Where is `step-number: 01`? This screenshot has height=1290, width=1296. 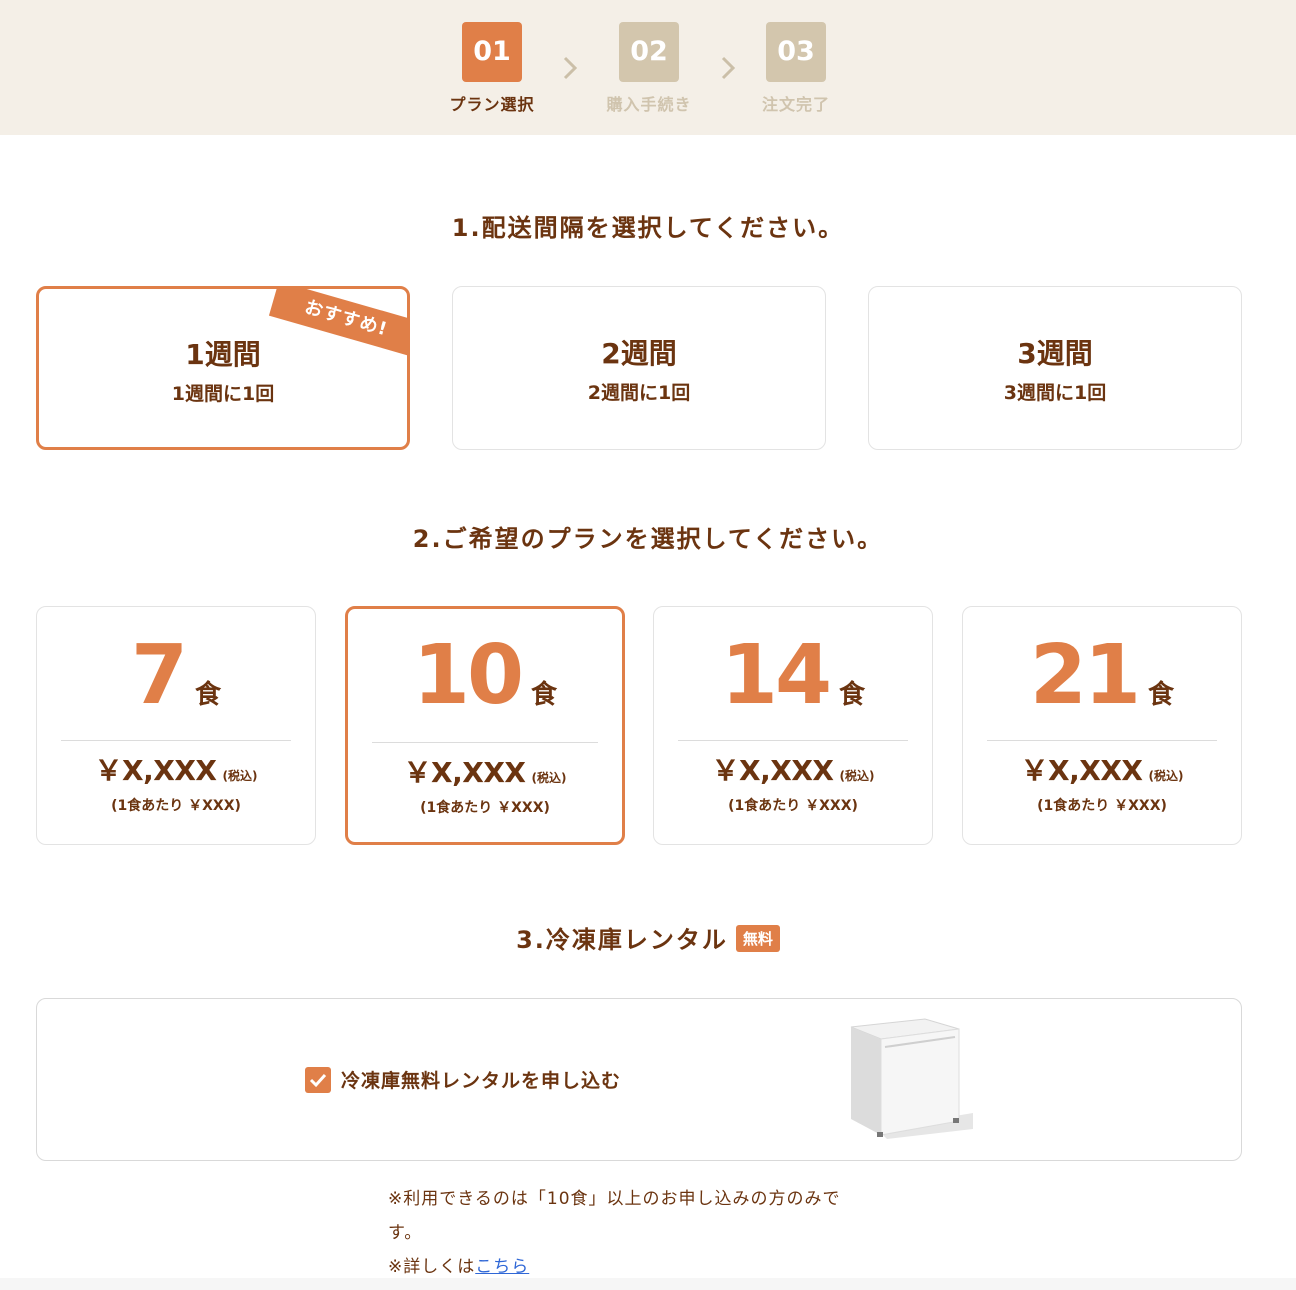
step-number: 01 is located at coordinates (492, 52).